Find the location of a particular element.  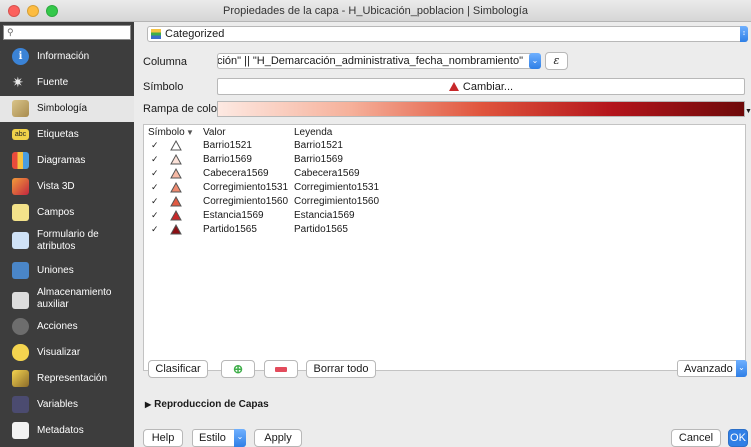

advanced-menu-button: Avanzado ⌄ is located at coordinates (712, 368).